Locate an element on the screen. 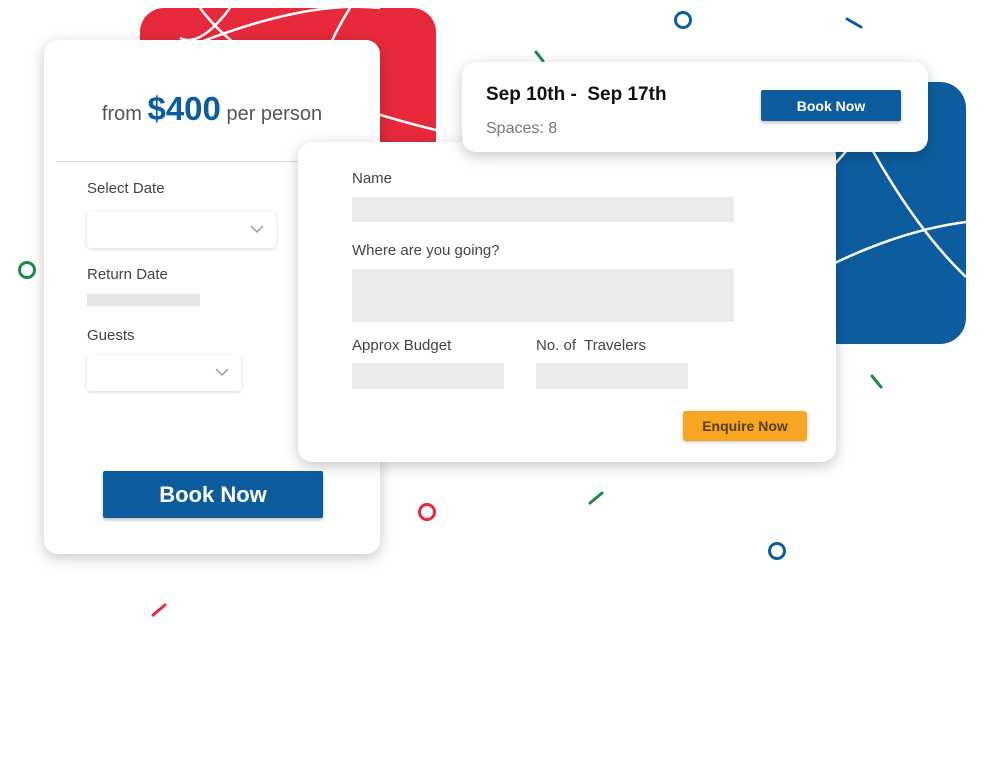 Image resolution: width=992 pixels, height=783 pixels. budget-input is located at coordinates (428, 376).